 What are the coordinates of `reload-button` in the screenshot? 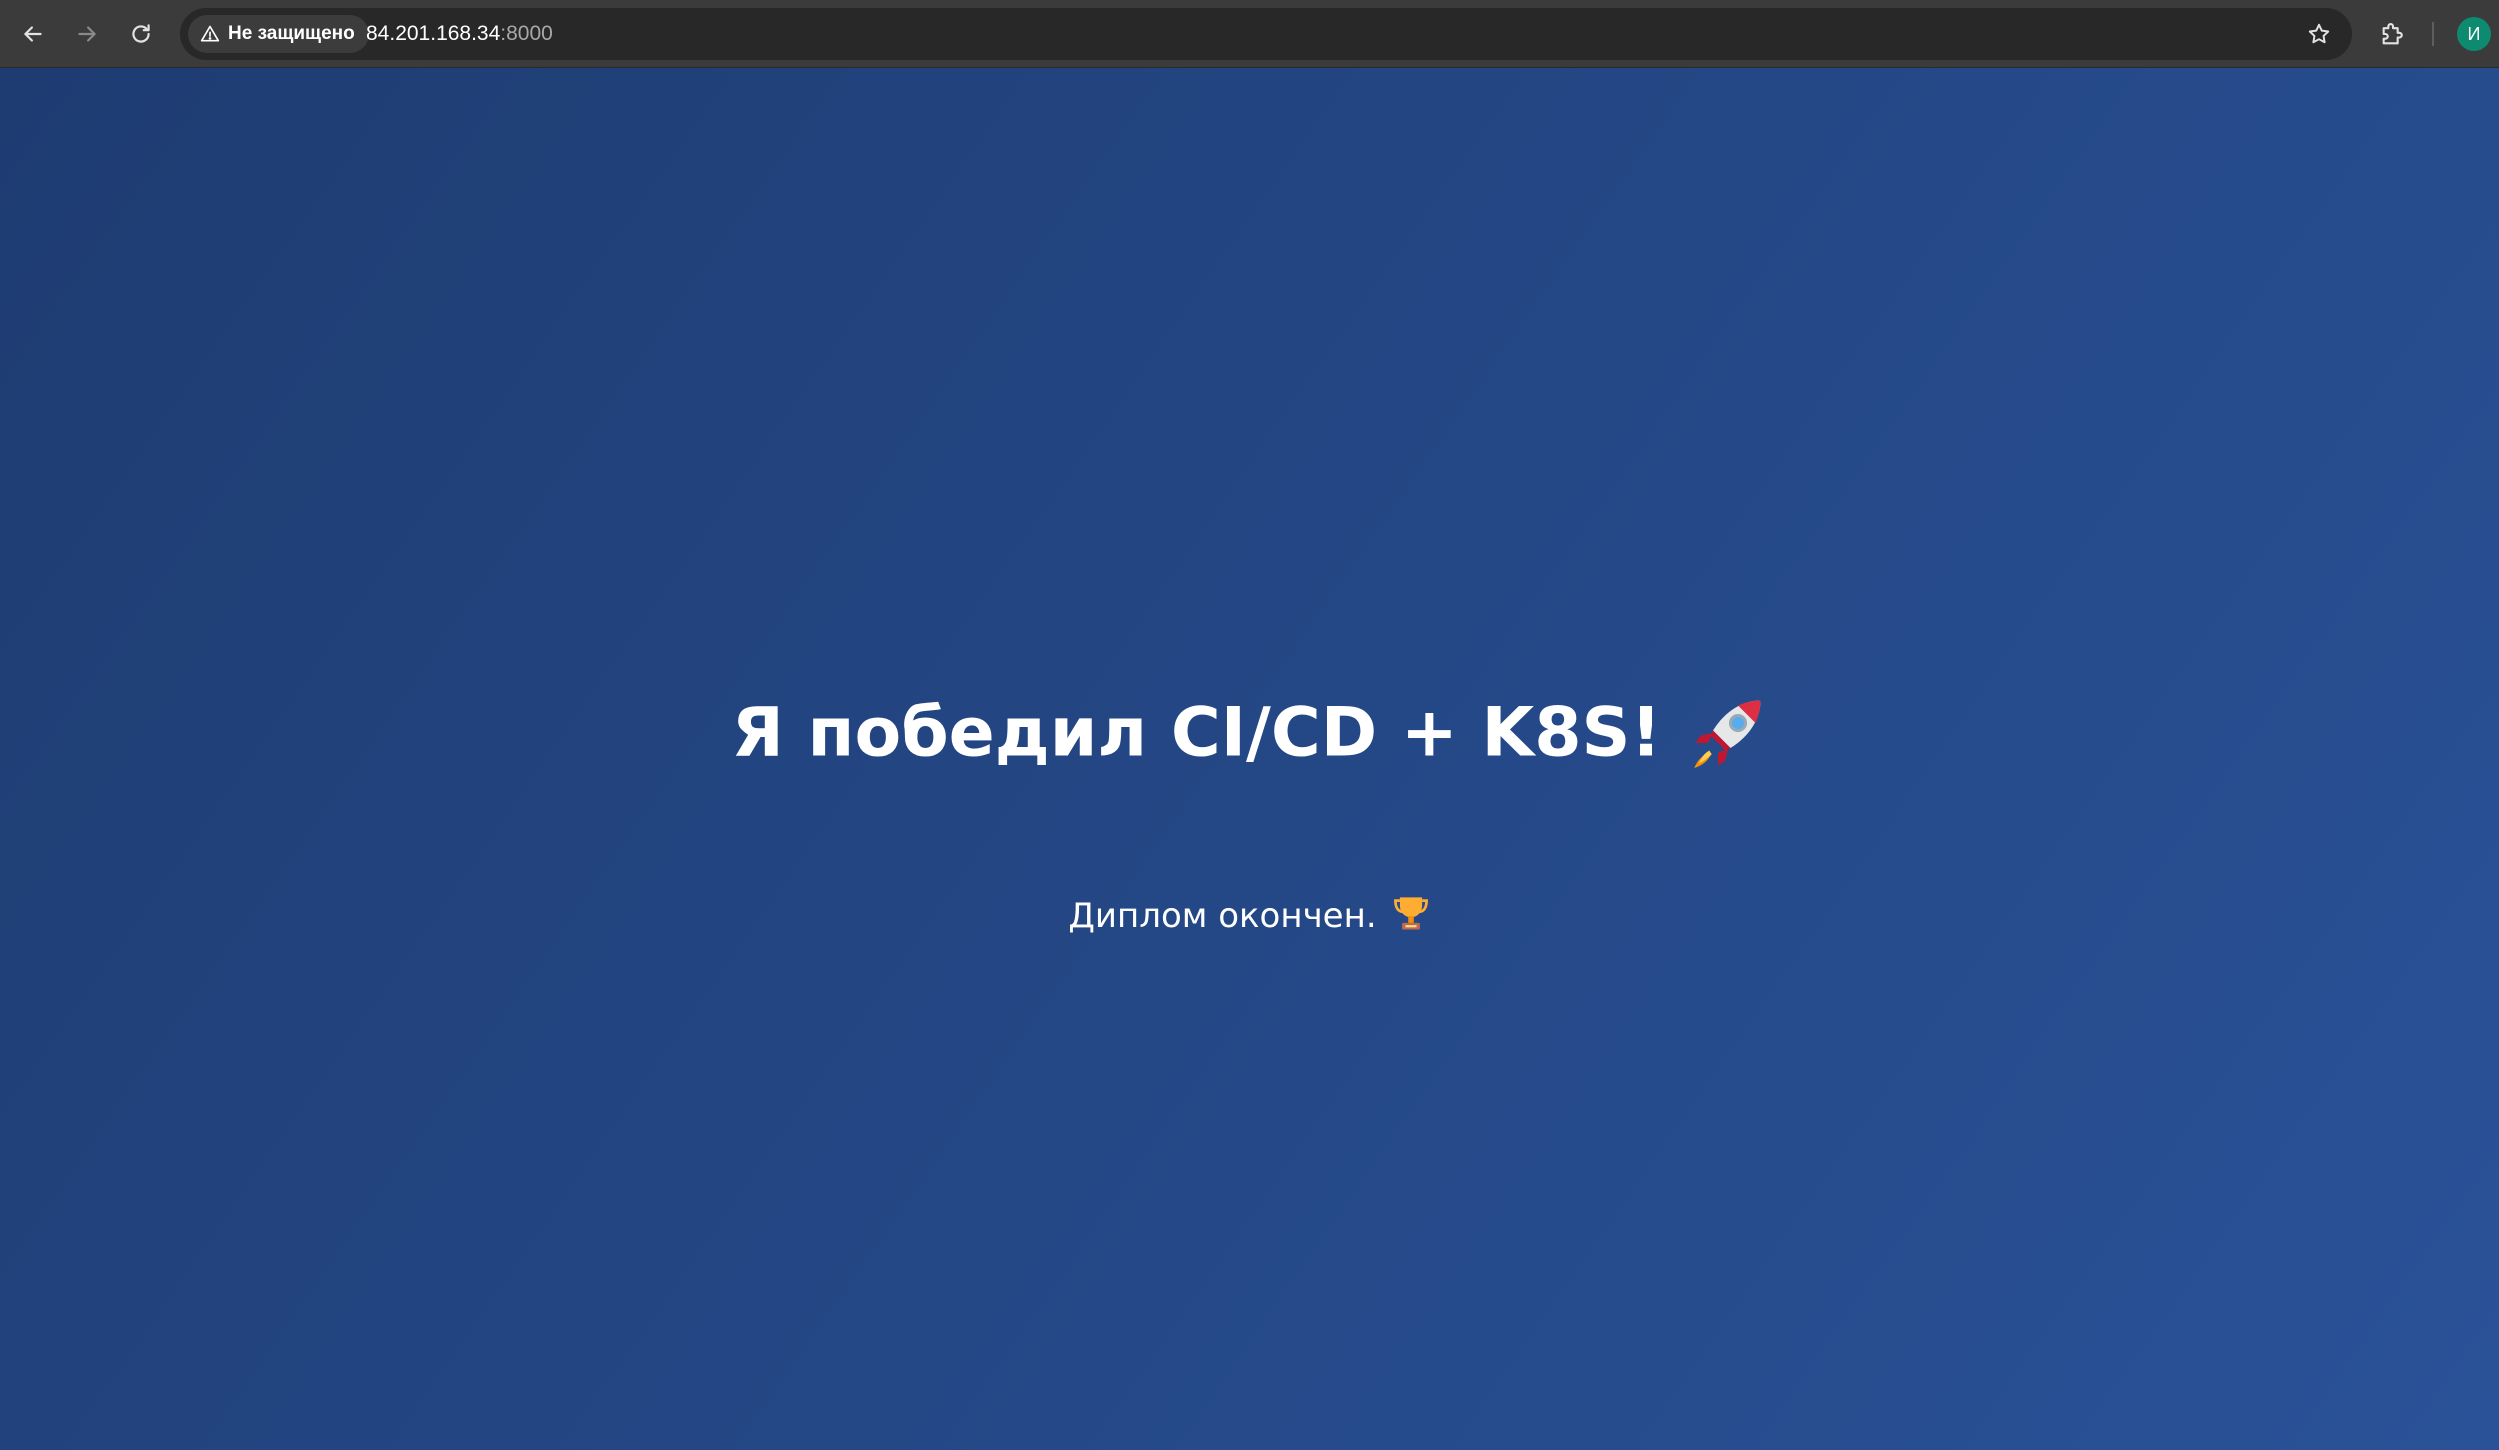 It's located at (141, 34).